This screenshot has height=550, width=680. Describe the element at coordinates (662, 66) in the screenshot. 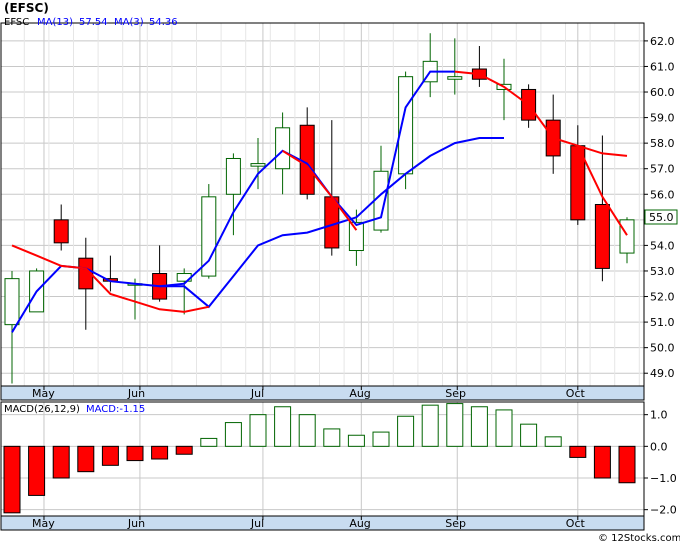

I see `price-tick-label: 61.0` at that location.